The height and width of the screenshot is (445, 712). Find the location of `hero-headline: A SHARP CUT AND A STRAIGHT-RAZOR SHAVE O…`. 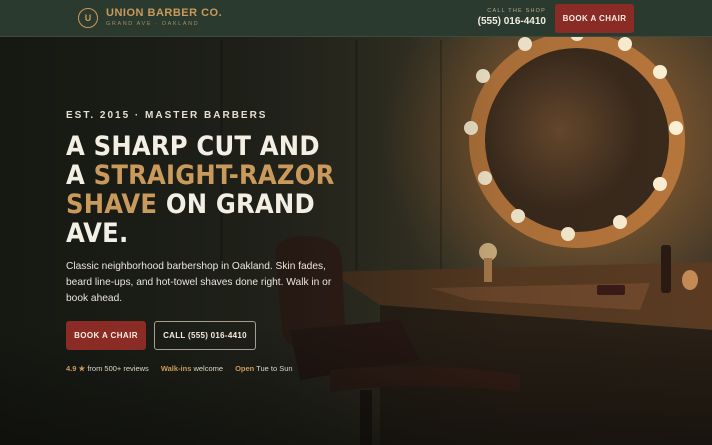

hero-headline: A SHARP CUT AND A STRAIGHT-RAZOR SHAVE O… is located at coordinates (211, 190).